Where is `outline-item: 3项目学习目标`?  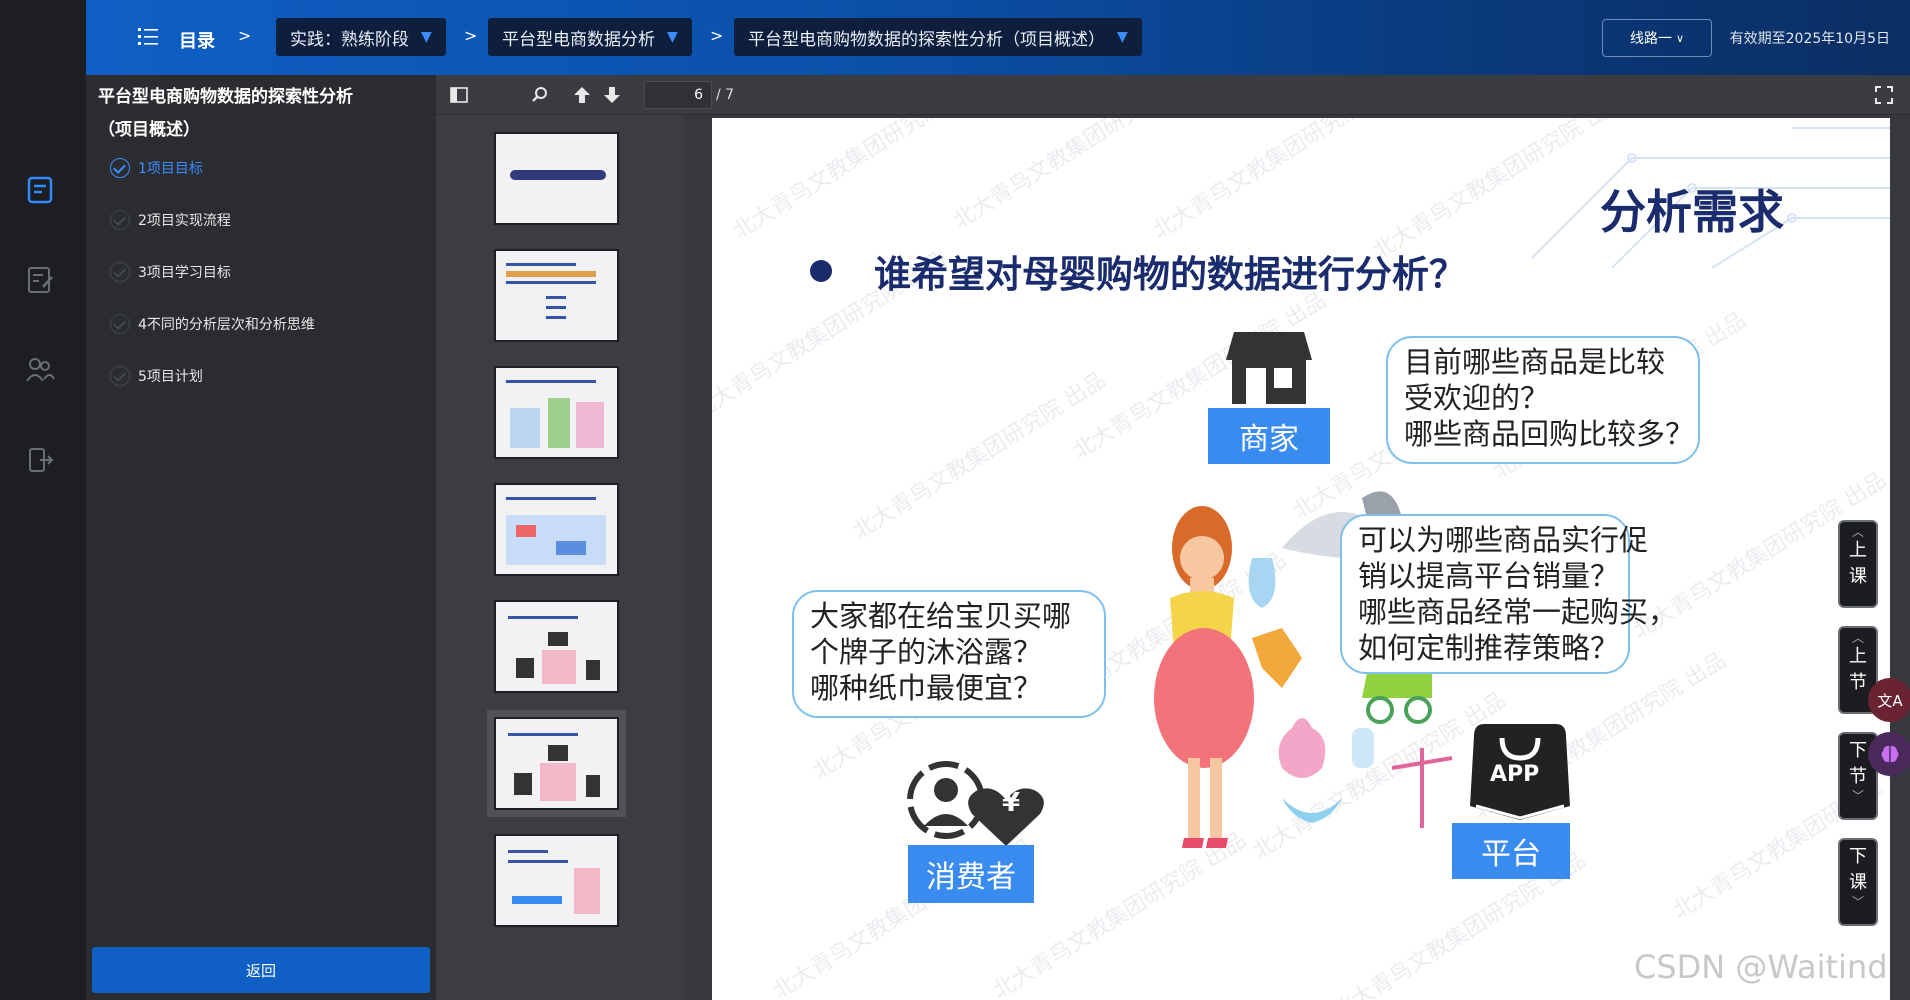 outline-item: 3项目学习目标 is located at coordinates (170, 272).